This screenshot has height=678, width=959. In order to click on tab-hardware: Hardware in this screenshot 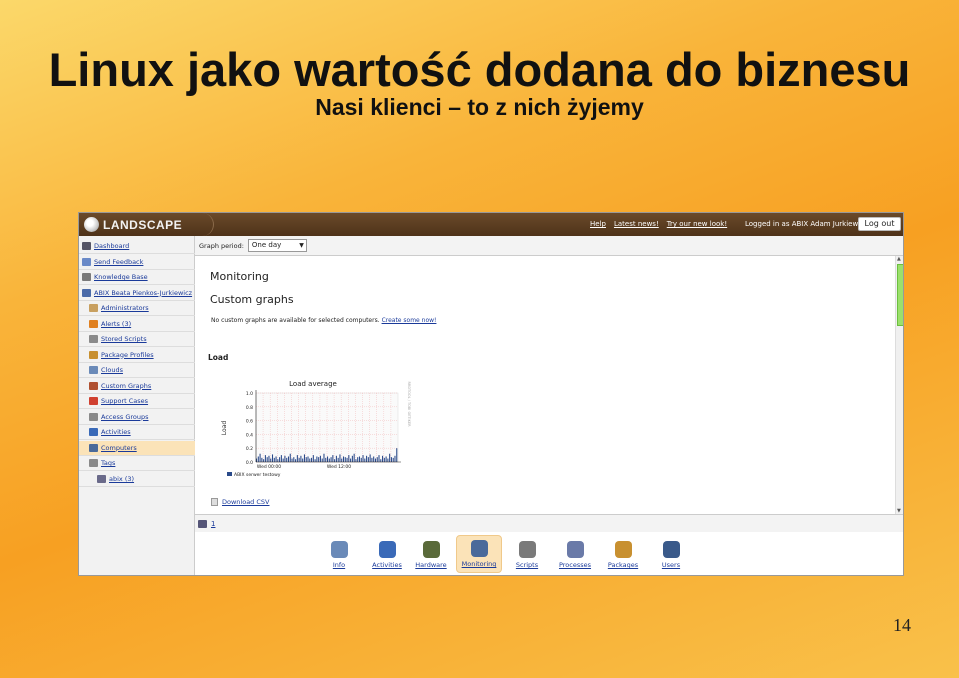, I will do `click(431, 554)`.